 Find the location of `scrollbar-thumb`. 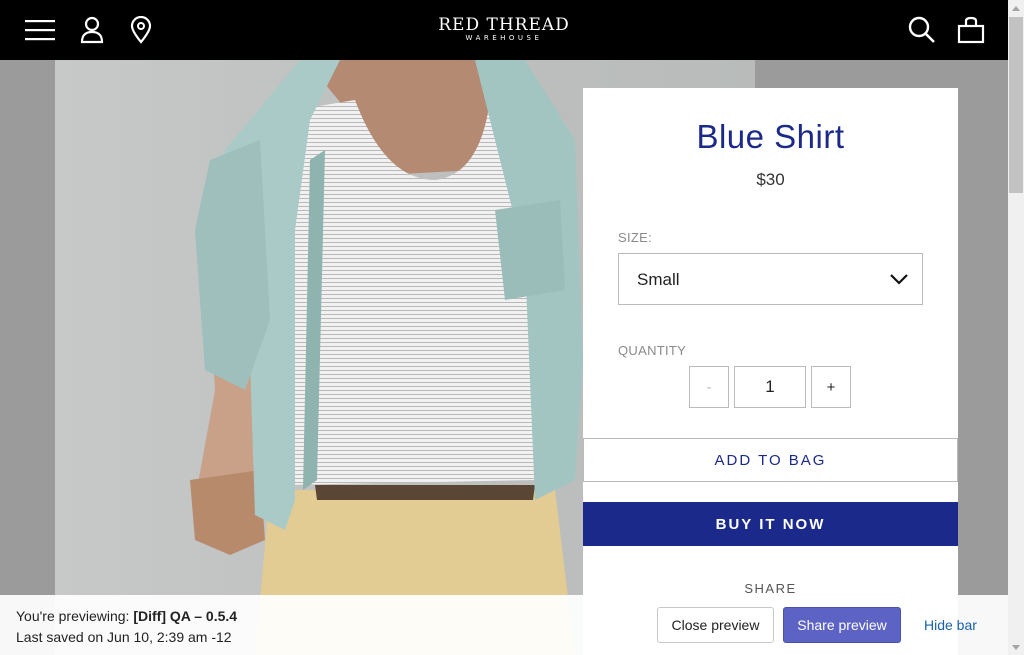

scrollbar-thumb is located at coordinates (1016, 105).